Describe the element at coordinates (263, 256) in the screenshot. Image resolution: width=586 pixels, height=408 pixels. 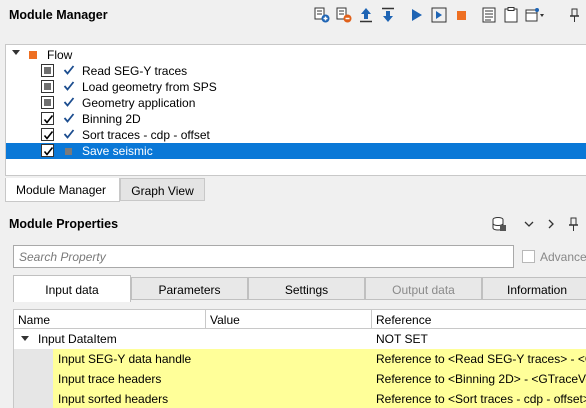
I see `search-property-input` at that location.